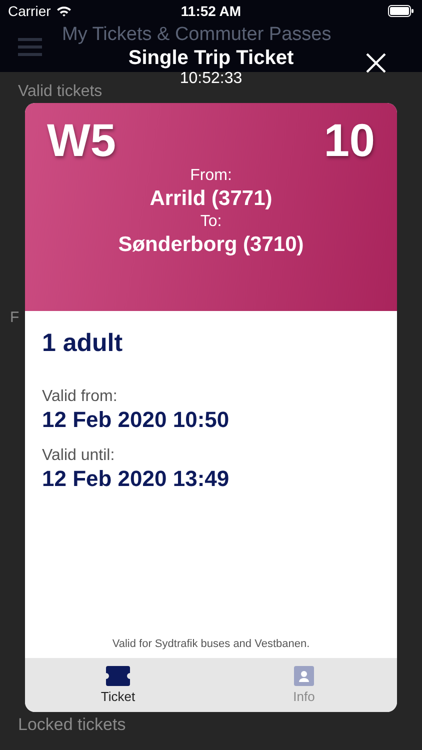  I want to click on validity-note: Valid for Sydtrafik buses and Vestbanen., so click(211, 644).